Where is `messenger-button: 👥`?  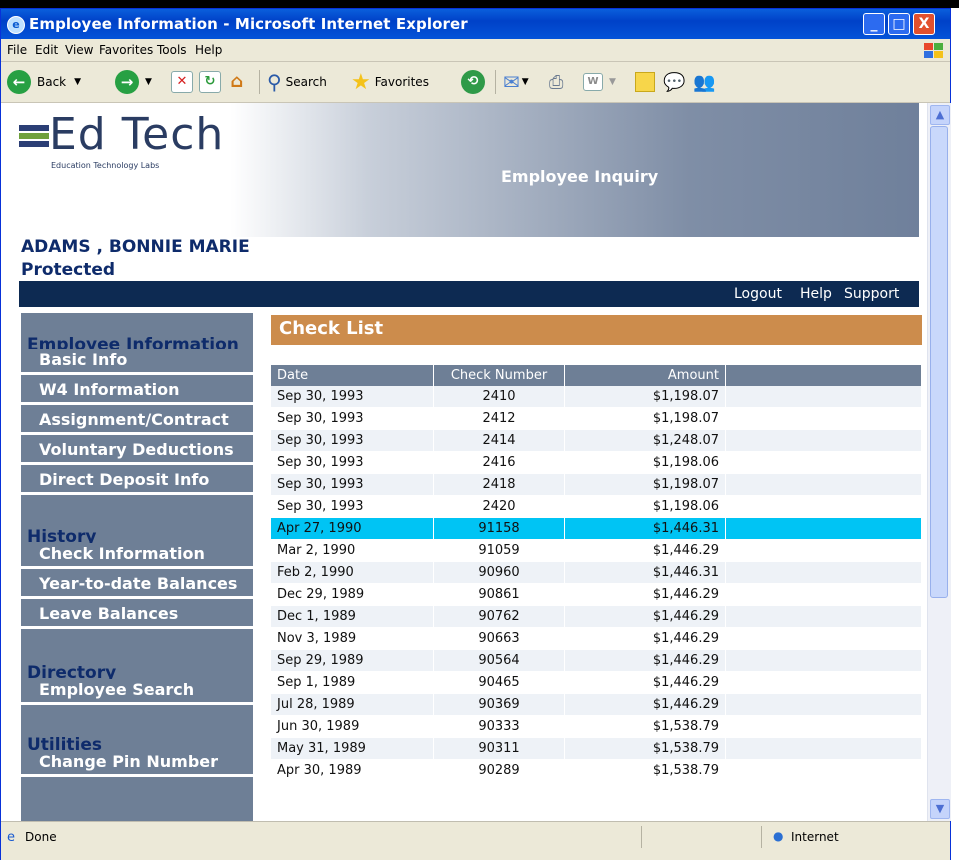 messenger-button: 👥 is located at coordinates (704, 82).